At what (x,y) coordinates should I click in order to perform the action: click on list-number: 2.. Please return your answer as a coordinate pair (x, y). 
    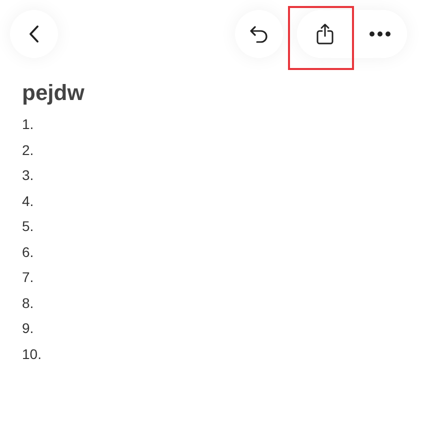
    Looking at the image, I should click on (28, 150).